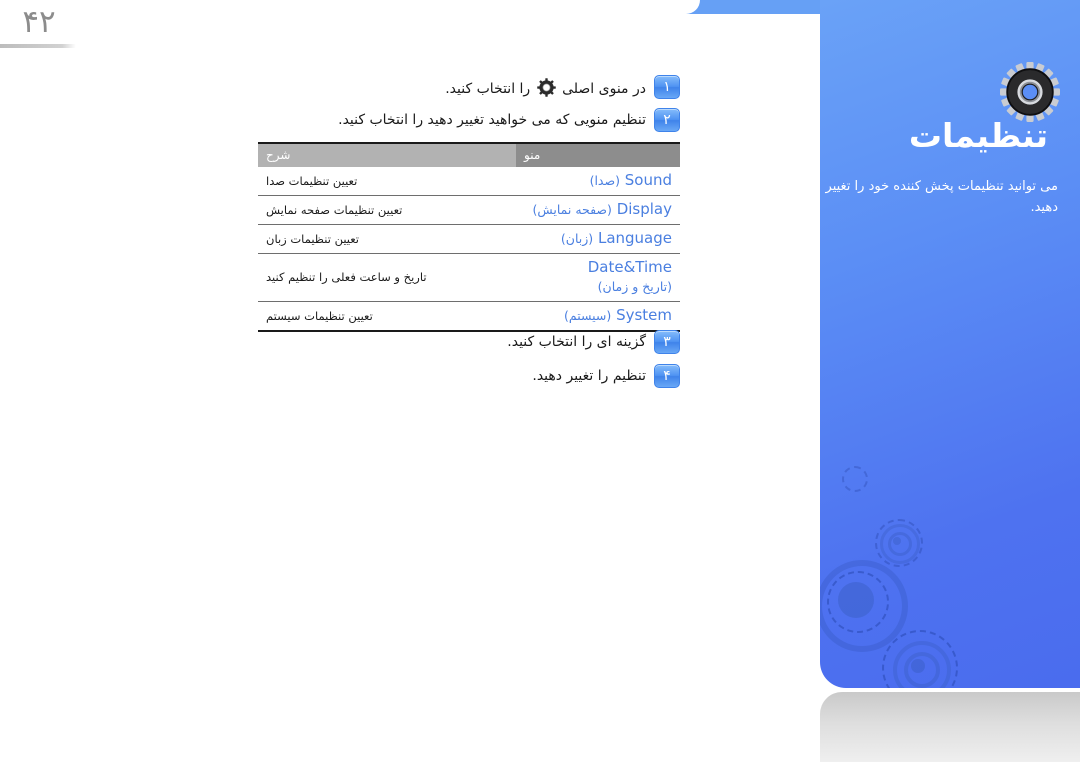 The image size is (1080, 762). I want to click on menu-cell-language: Language (زبان), so click(598, 239).